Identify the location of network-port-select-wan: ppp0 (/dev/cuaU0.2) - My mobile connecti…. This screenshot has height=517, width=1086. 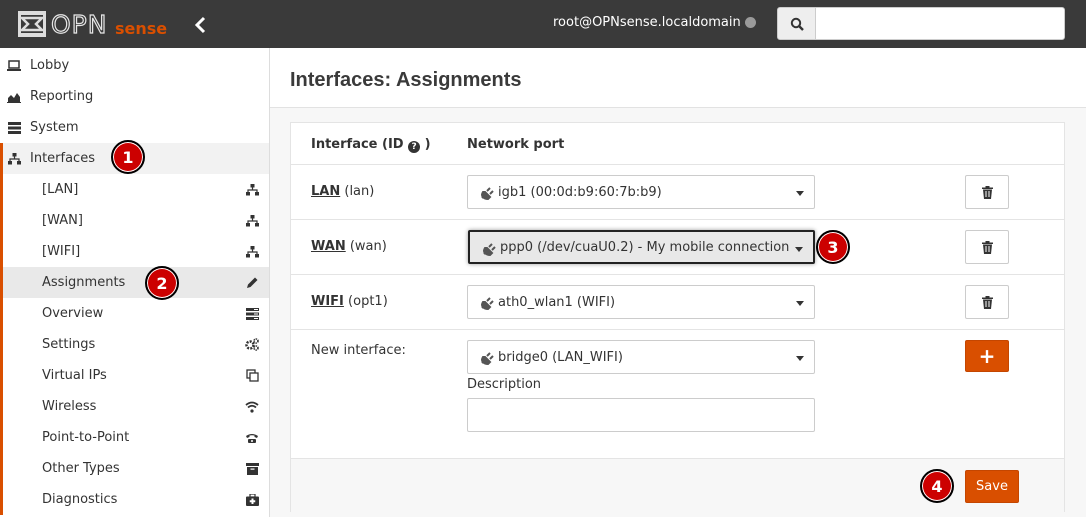
(641, 247).